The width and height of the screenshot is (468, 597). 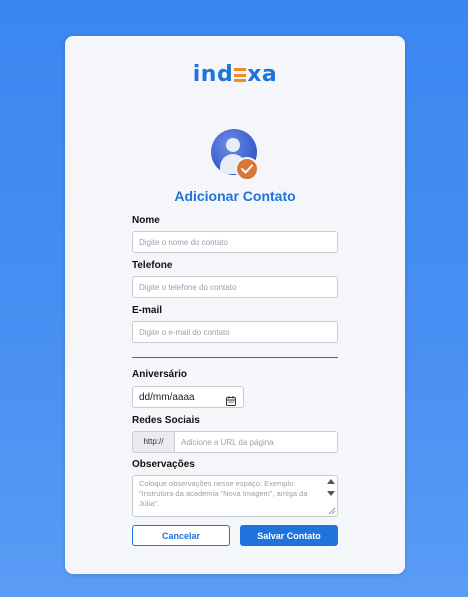 What do you see at coordinates (152, 265) in the screenshot?
I see `telefone-label: Telefone` at bounding box center [152, 265].